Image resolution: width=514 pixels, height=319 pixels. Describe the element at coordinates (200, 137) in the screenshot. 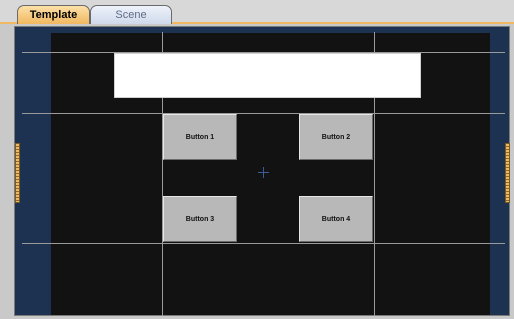

I see `button-1: Button 1` at that location.